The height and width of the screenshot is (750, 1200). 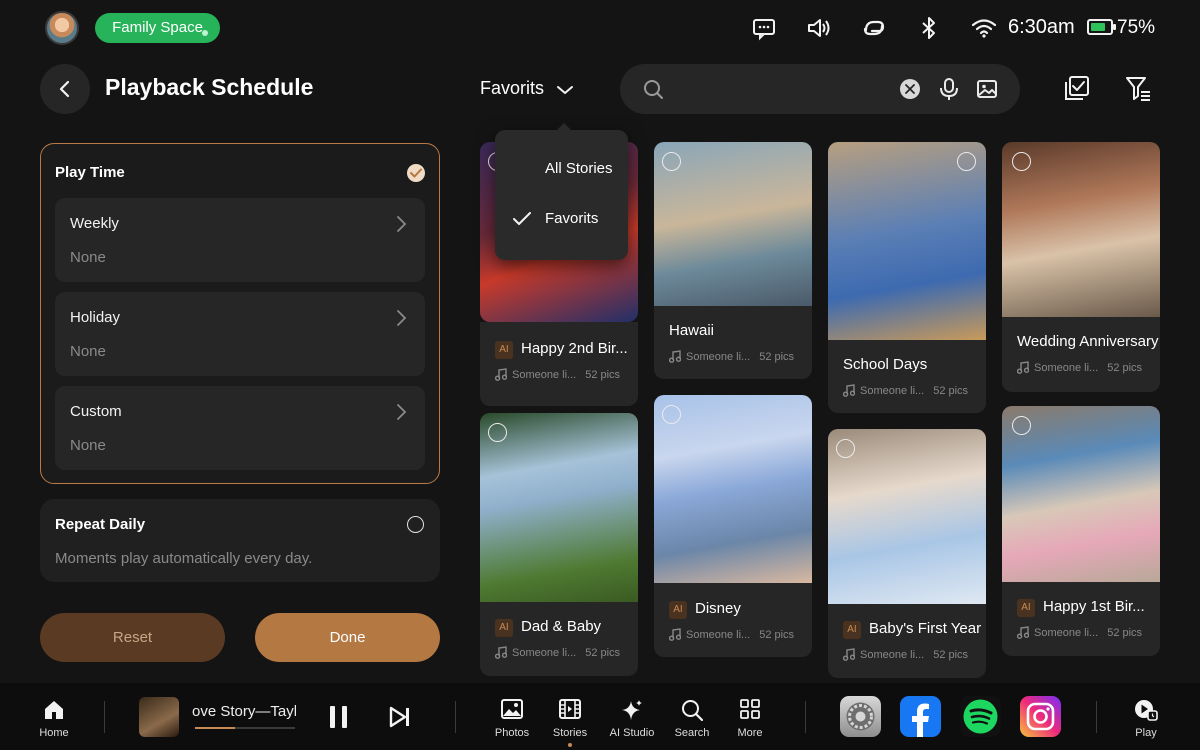 I want to click on story-card: Wedding Anniversary Someone li... 52 pics, so click(x=1081, y=267).